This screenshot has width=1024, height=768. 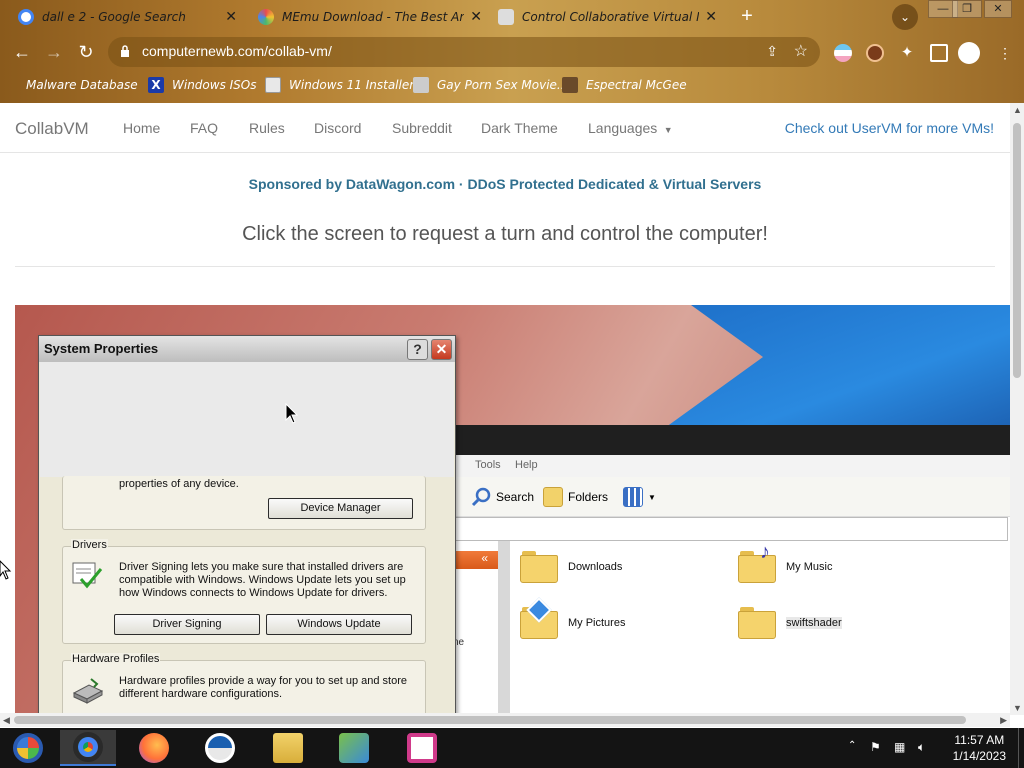 What do you see at coordinates (141, 128) in the screenshot?
I see `nav-home: Home` at bounding box center [141, 128].